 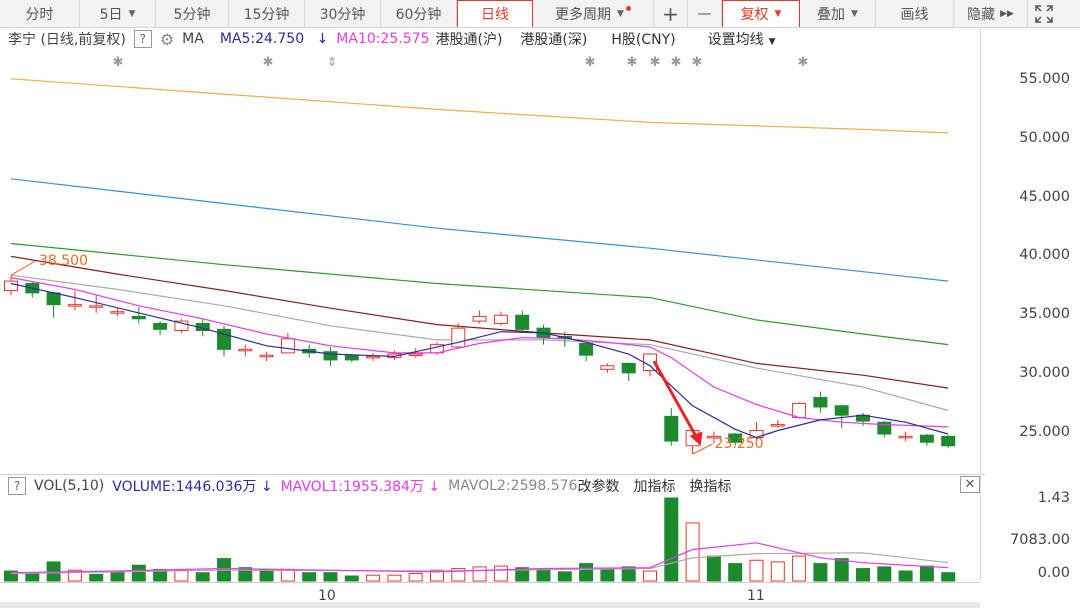 I want to click on price-tick: 55.000, so click(x=1044, y=79).